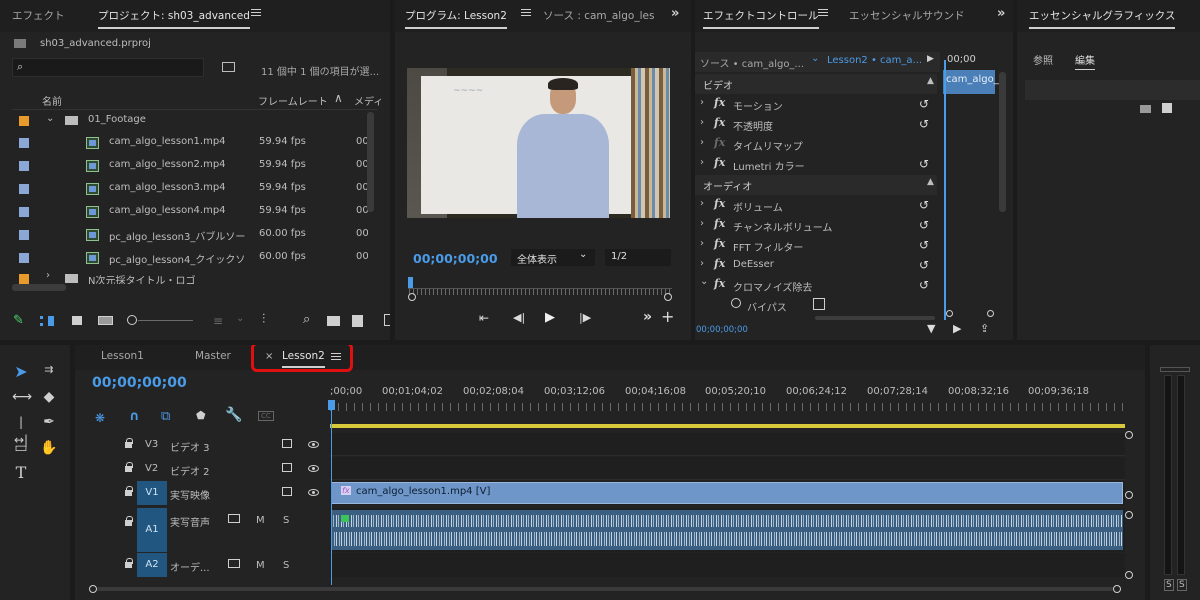  Describe the element at coordinates (667, 316) in the screenshot. I see `add-button-icon: +` at that location.